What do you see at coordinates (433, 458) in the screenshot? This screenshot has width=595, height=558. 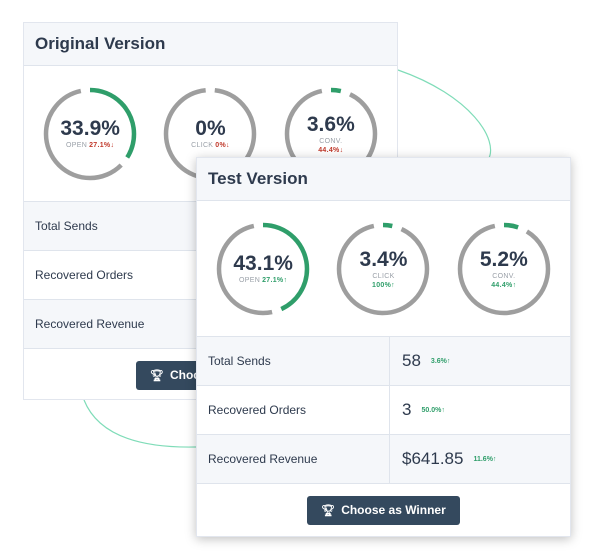 I see `row-value: $641.85` at bounding box center [433, 458].